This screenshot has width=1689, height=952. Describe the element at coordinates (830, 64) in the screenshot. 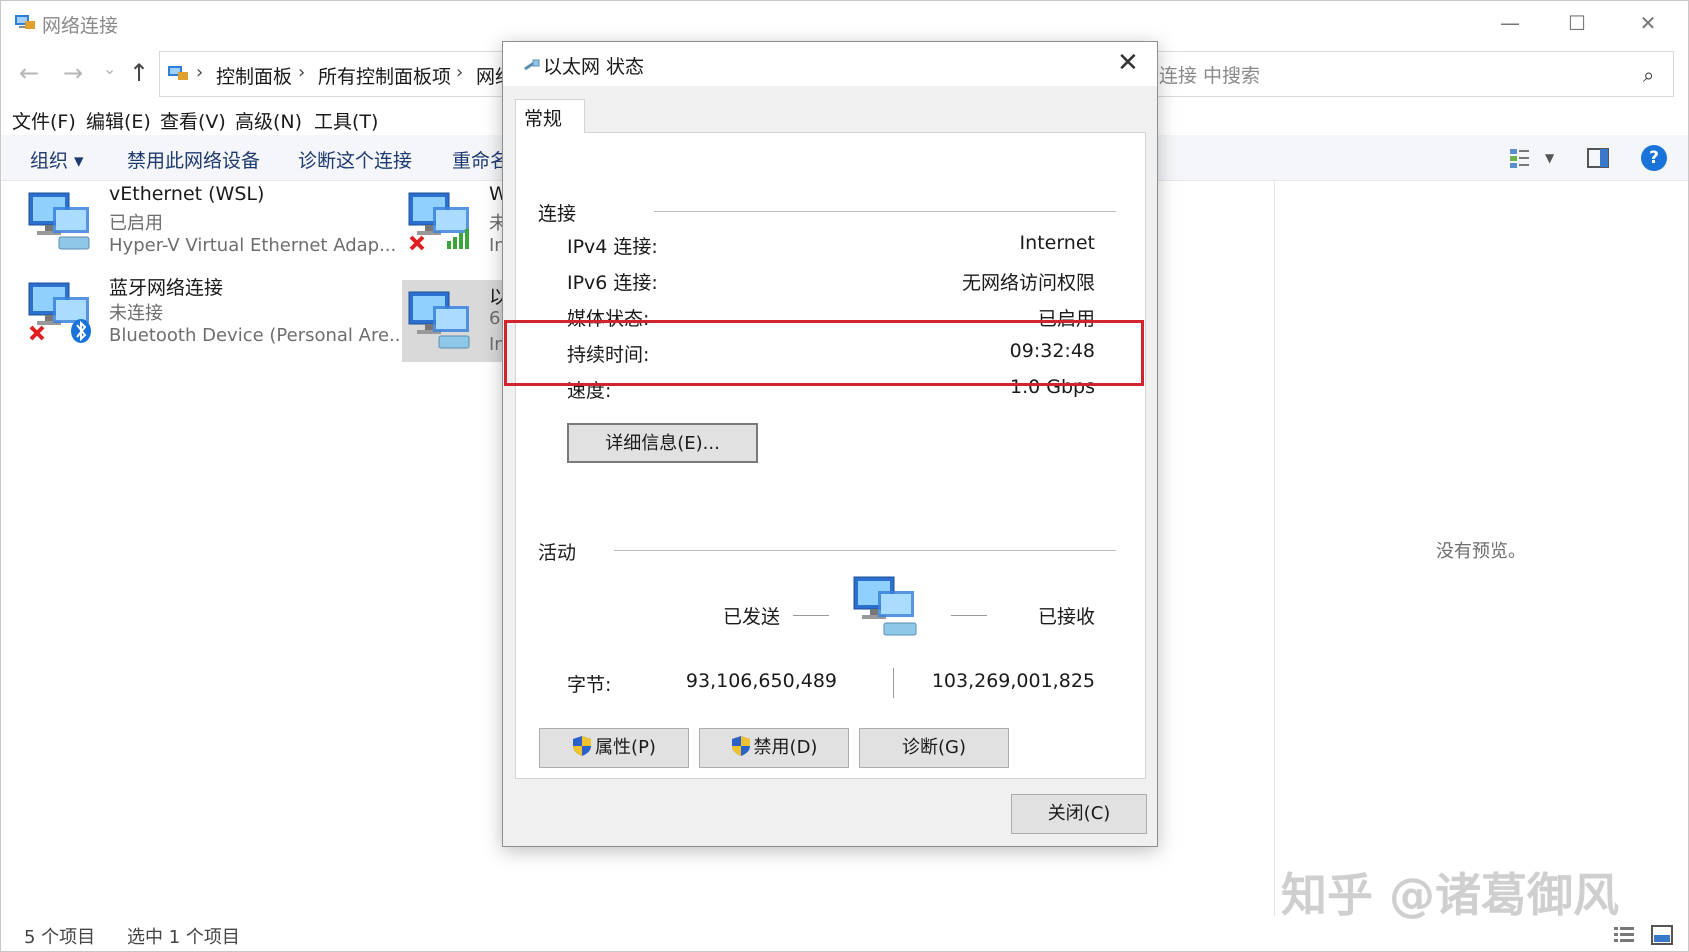

I see `dialog-titlebar: 以太网 状态 ✕` at that location.